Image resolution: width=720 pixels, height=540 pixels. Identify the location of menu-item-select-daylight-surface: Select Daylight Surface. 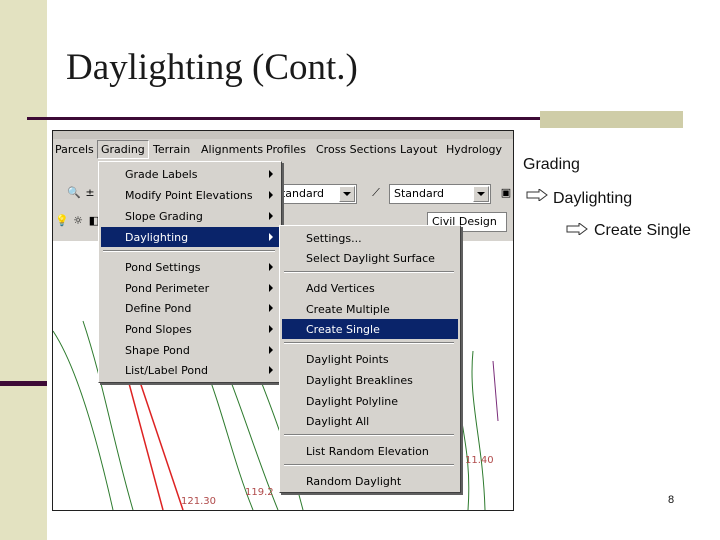
(370, 258).